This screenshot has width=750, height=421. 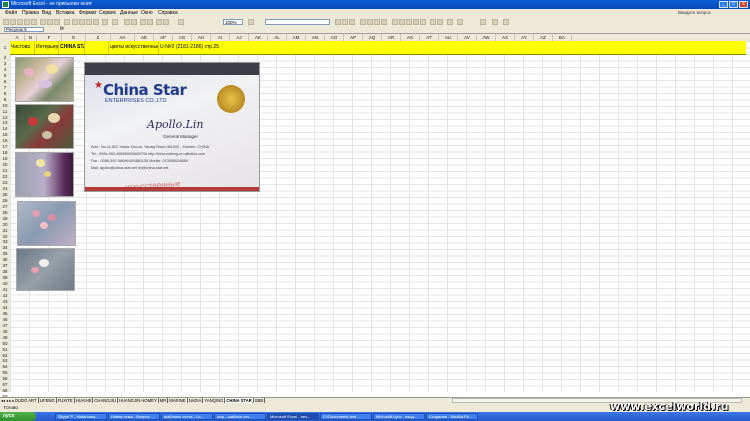 I want to click on row-header: 51, so click(x=5, y=349).